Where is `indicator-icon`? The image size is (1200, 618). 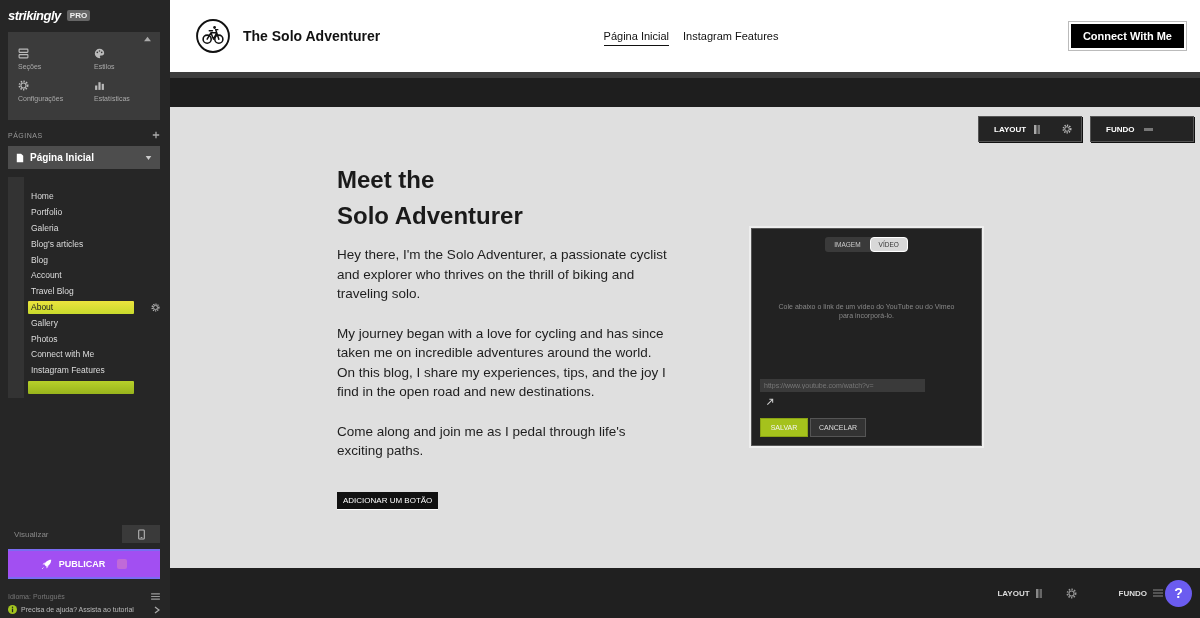
indicator-icon is located at coordinates (122, 564).